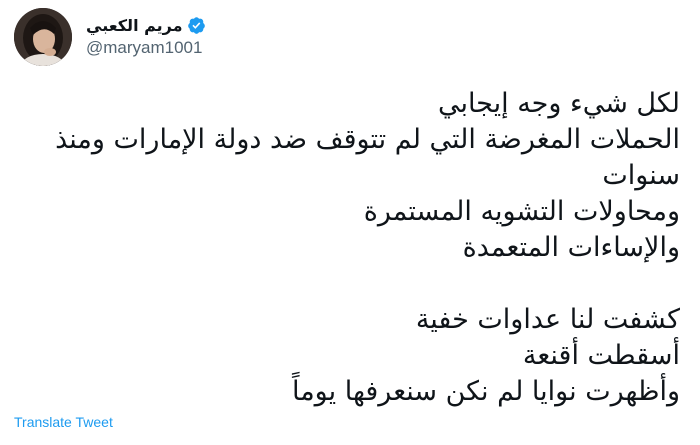 This screenshot has height=445, width=700. What do you see at coordinates (521, 211) in the screenshot?
I see `tweet-line: ومحاولات التشويه المستمرة` at bounding box center [521, 211].